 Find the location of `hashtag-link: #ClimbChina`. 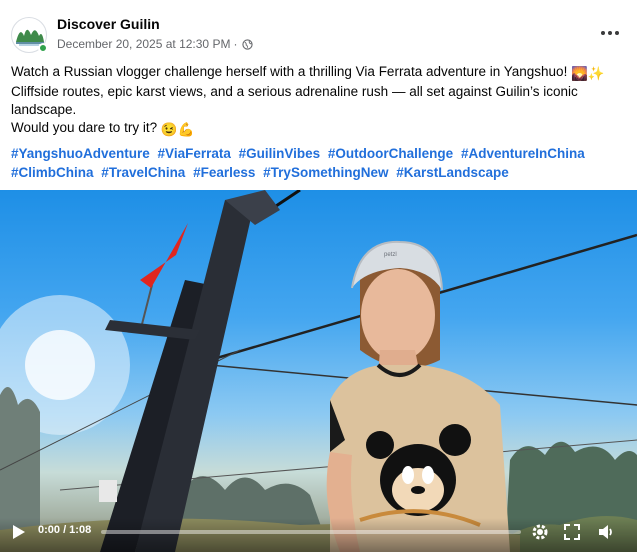

hashtag-link: #ClimbChina is located at coordinates (52, 172).